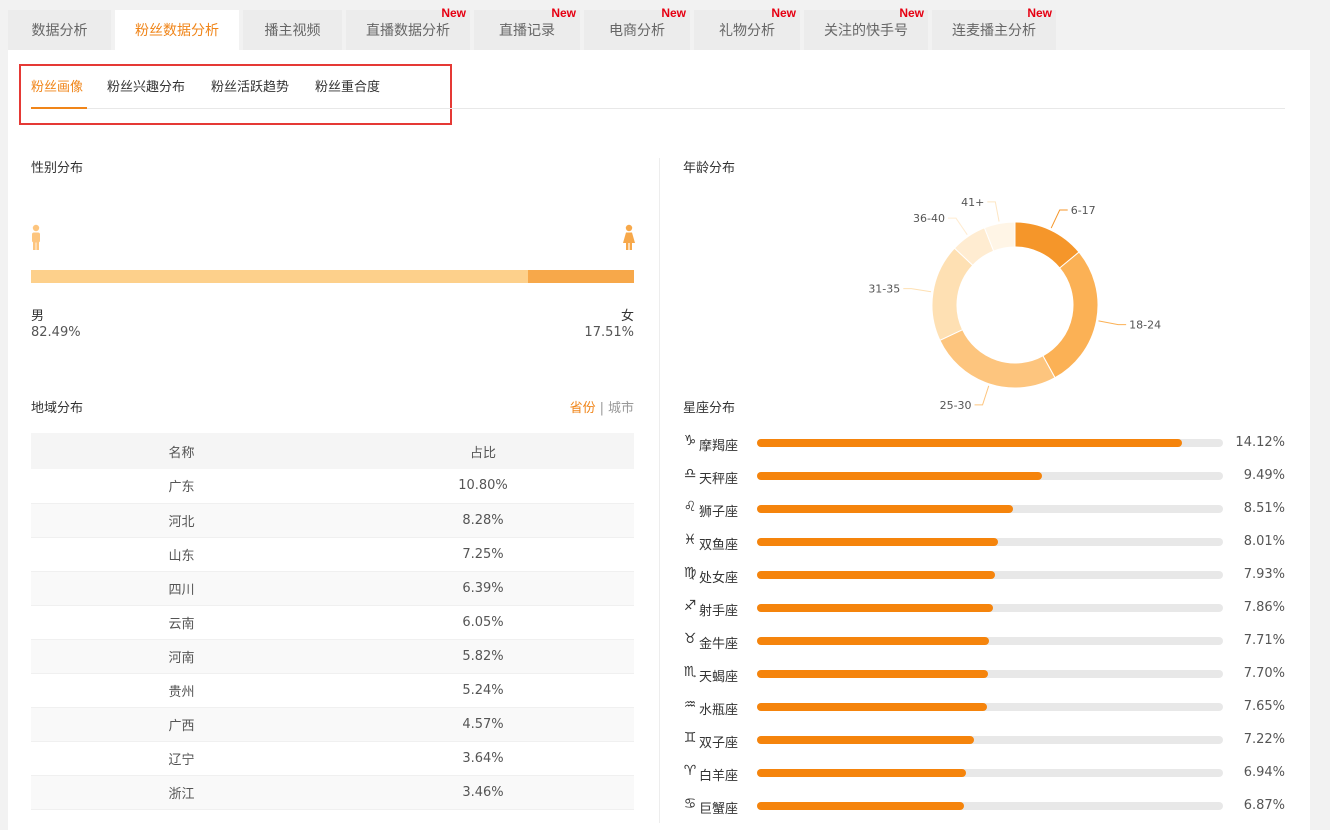 Image resolution: width=1330 pixels, height=830 pixels. What do you see at coordinates (36, 237) in the screenshot?
I see `male-icon` at bounding box center [36, 237].